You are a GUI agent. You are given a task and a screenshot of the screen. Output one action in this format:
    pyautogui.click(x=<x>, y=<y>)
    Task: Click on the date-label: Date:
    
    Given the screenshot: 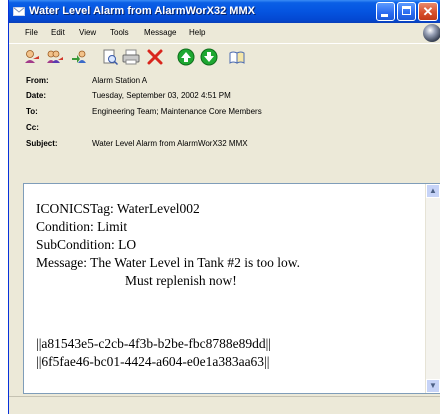 What is the action you would take?
    pyautogui.click(x=36, y=95)
    